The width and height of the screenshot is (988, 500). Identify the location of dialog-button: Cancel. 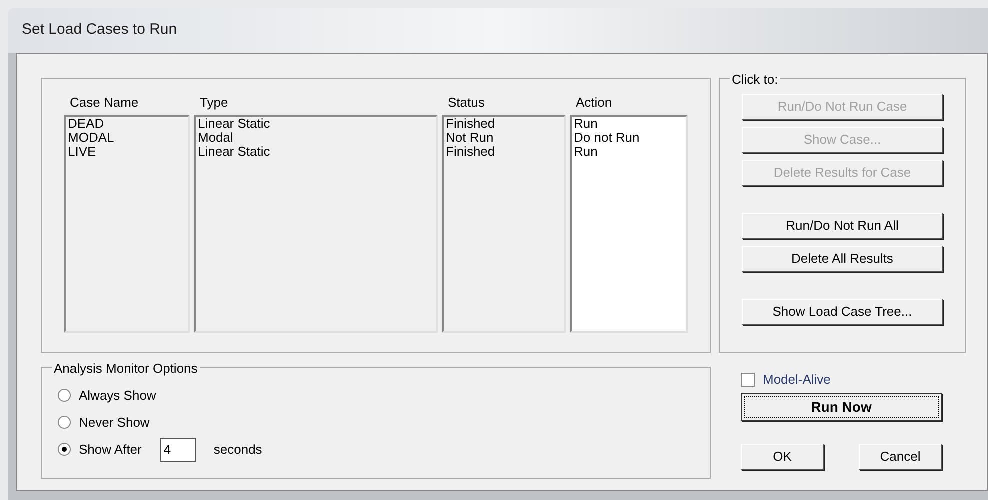
(900, 457).